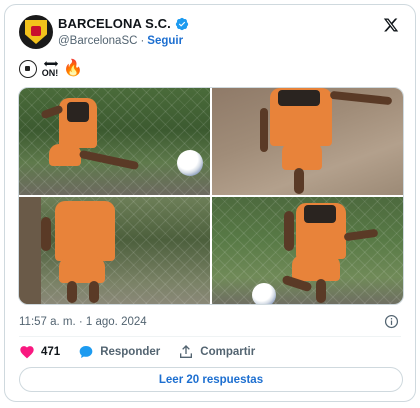  What do you see at coordinates (391, 321) in the screenshot?
I see `info-icon` at bounding box center [391, 321].